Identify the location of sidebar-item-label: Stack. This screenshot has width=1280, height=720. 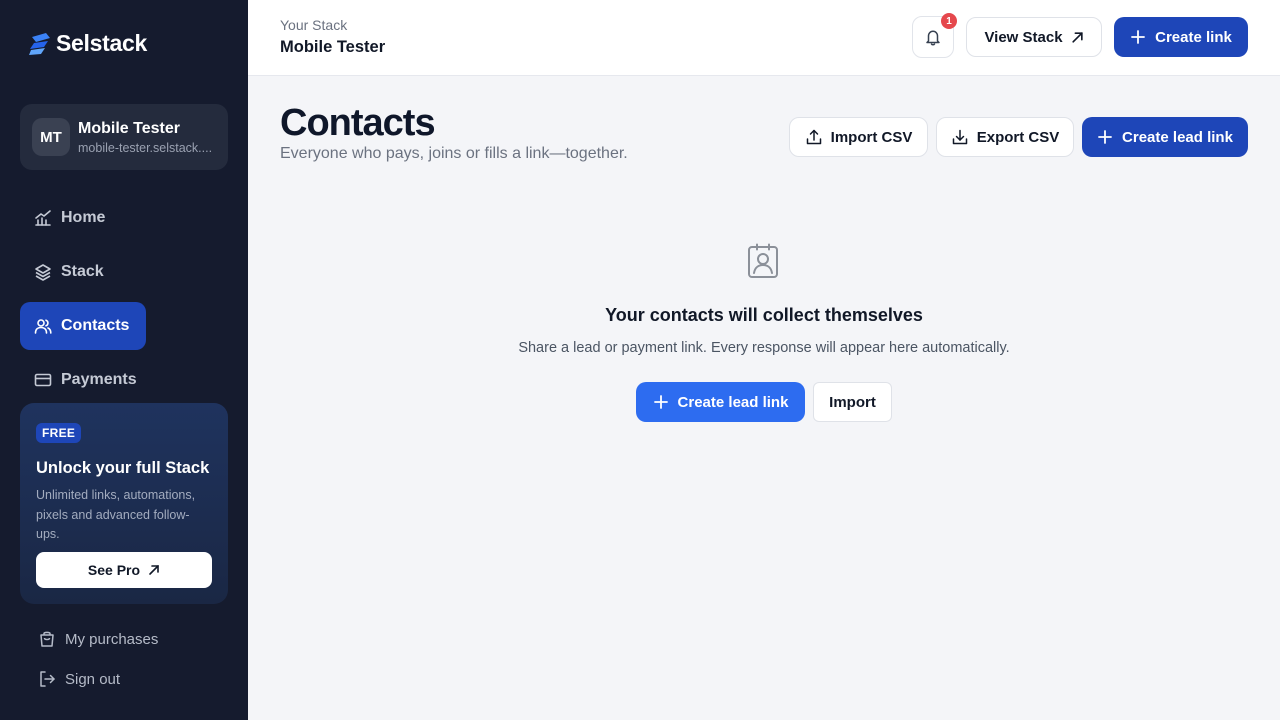
(82, 271).